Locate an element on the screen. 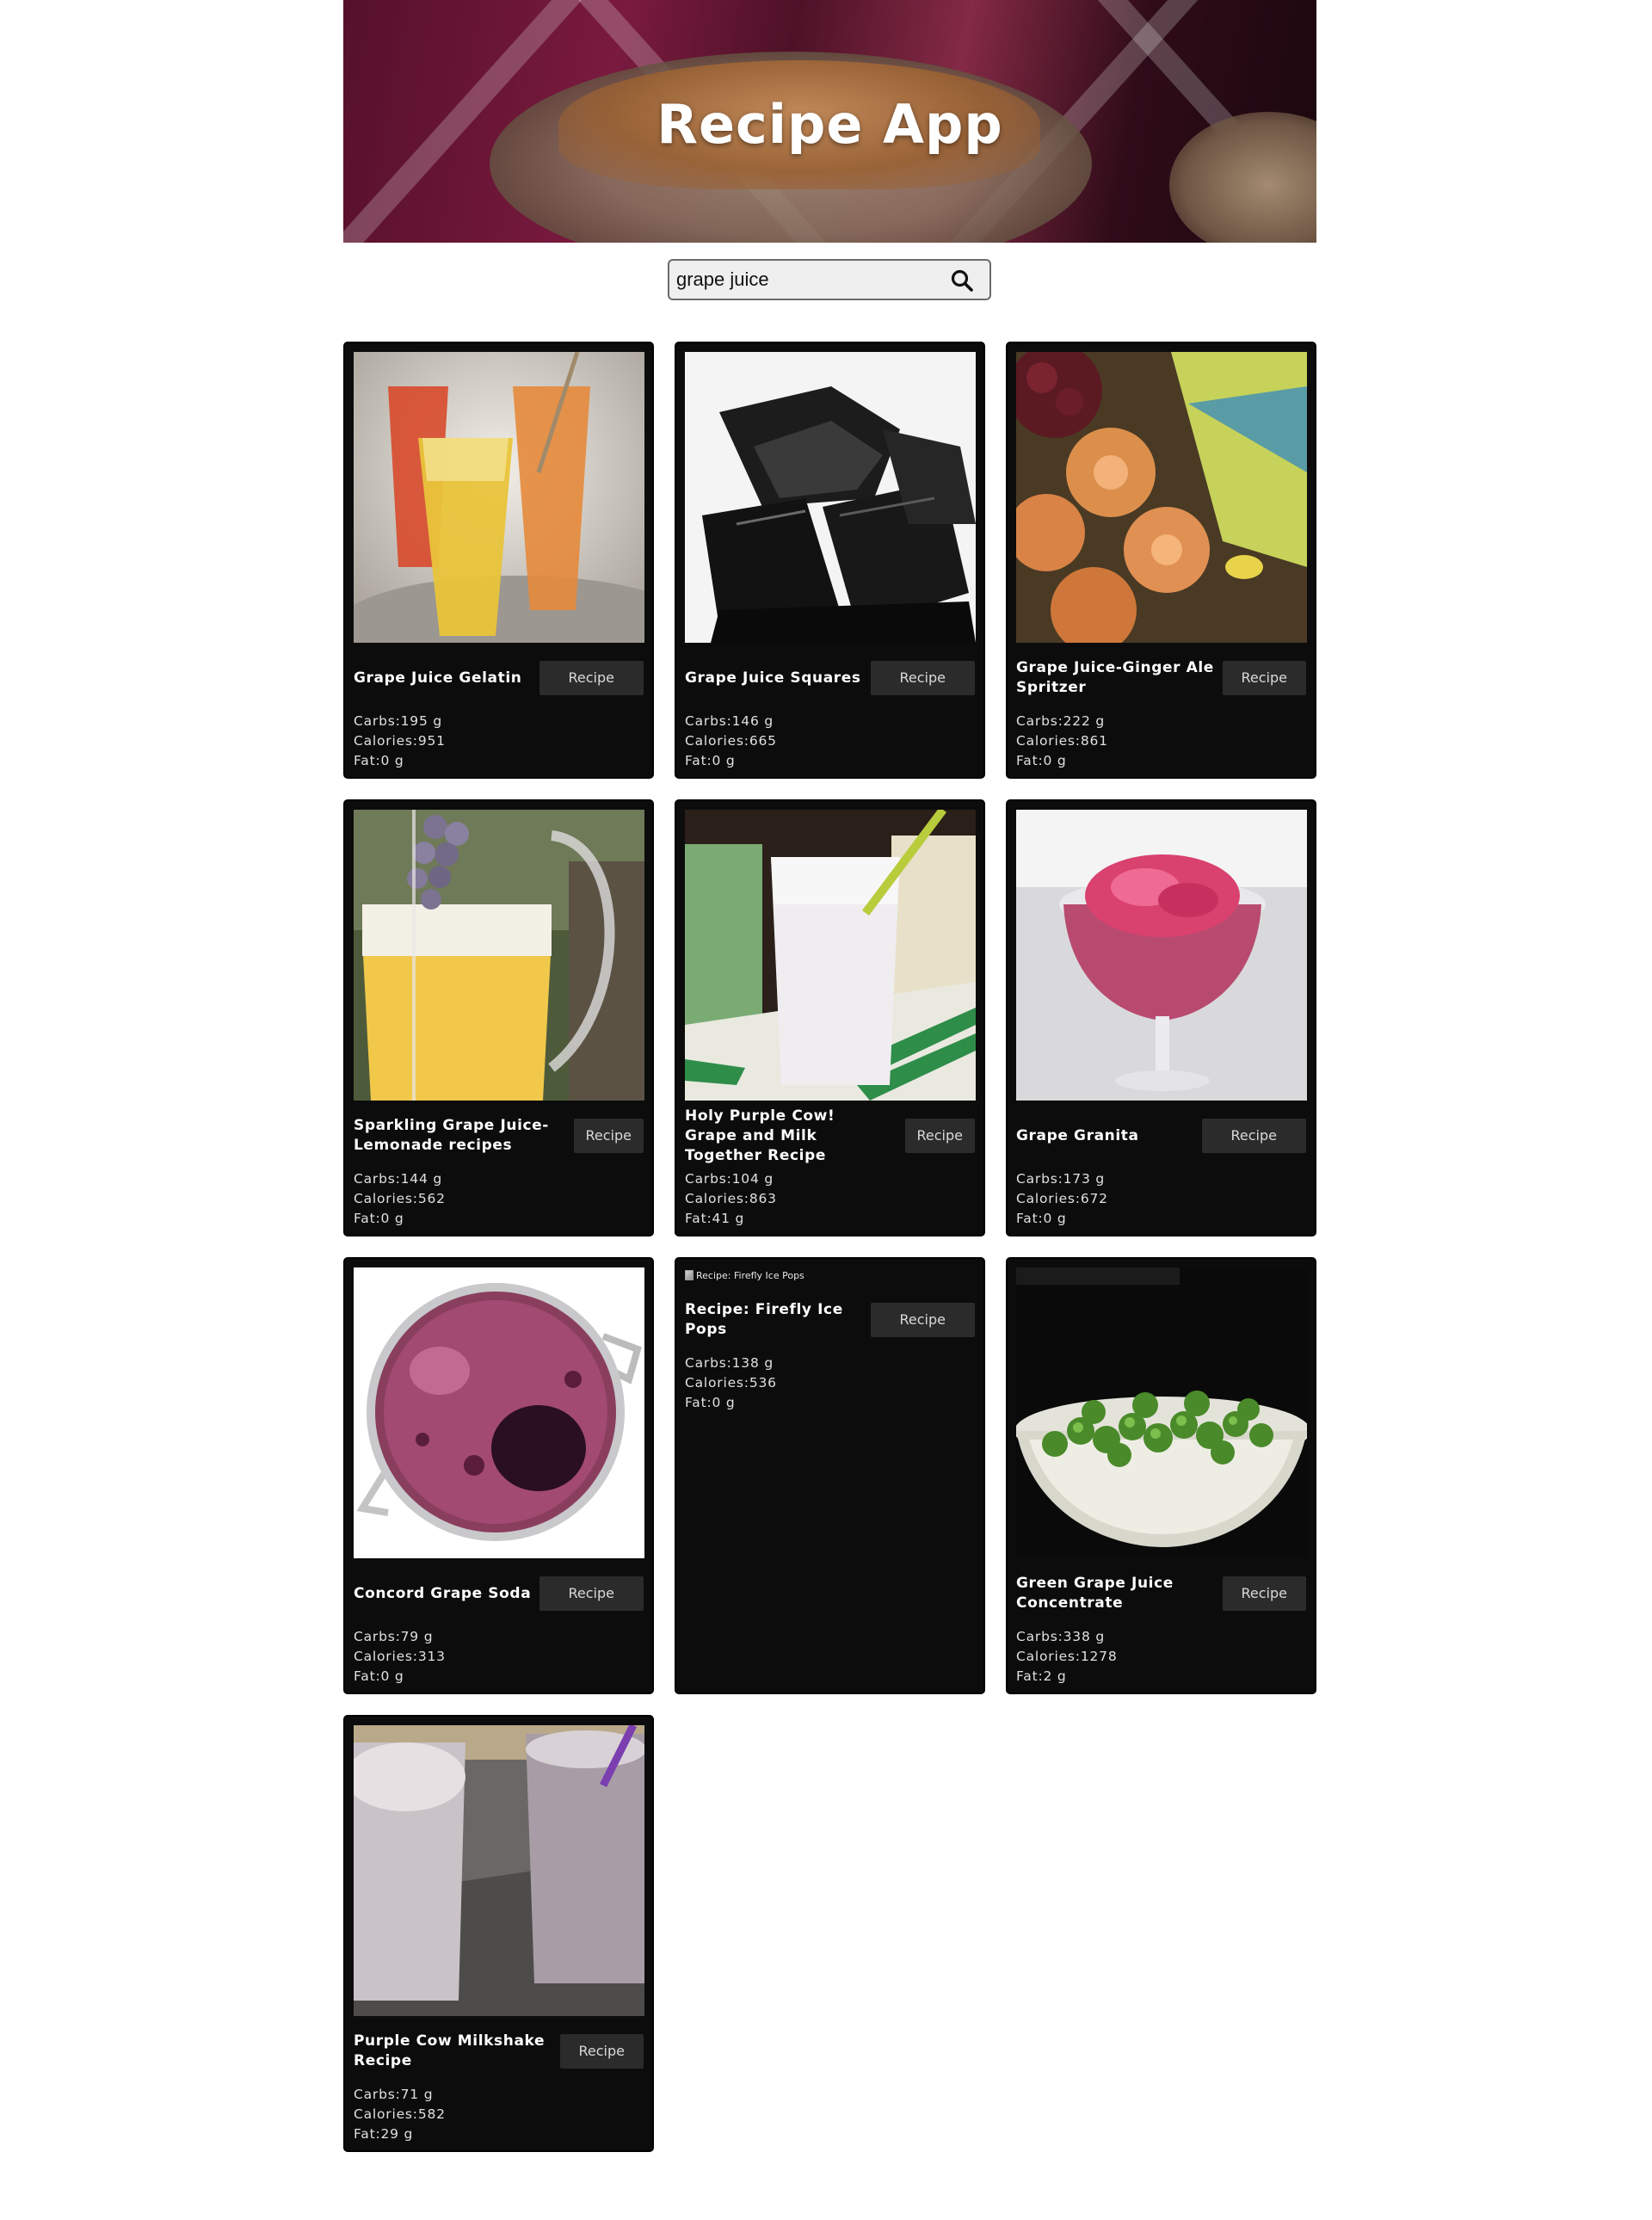 This screenshot has width=1652, height=2220. search-input is located at coordinates (805, 279).